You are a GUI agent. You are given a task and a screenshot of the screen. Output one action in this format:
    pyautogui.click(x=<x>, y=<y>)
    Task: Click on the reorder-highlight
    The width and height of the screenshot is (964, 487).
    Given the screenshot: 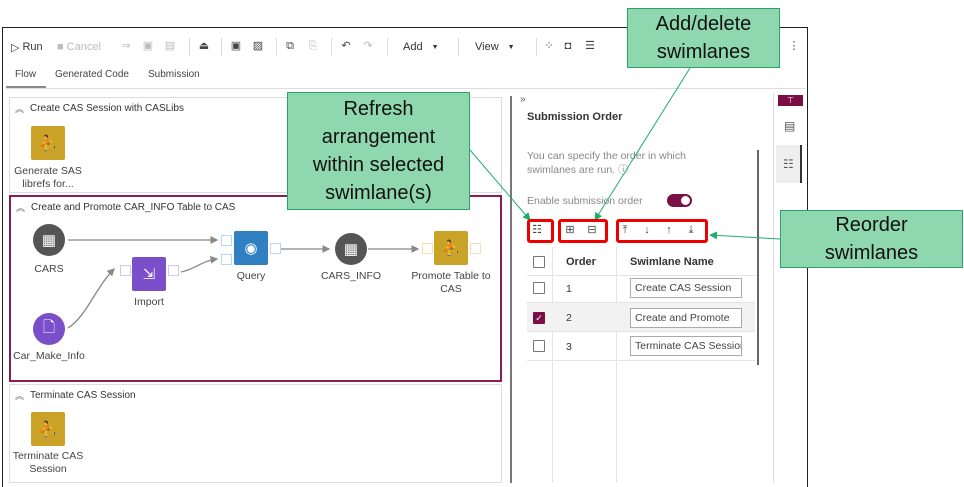 What is the action you would take?
    pyautogui.click(x=662, y=231)
    